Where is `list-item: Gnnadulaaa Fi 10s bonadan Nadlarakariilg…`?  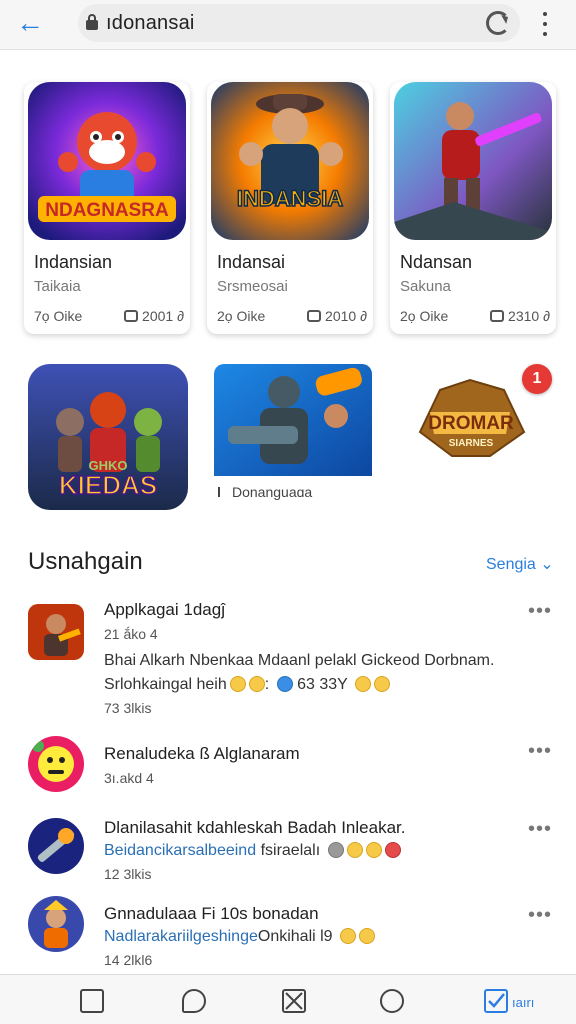 list-item: Gnnadulaaa Fi 10s bonadan Nadlarakariilg… is located at coordinates (288, 932).